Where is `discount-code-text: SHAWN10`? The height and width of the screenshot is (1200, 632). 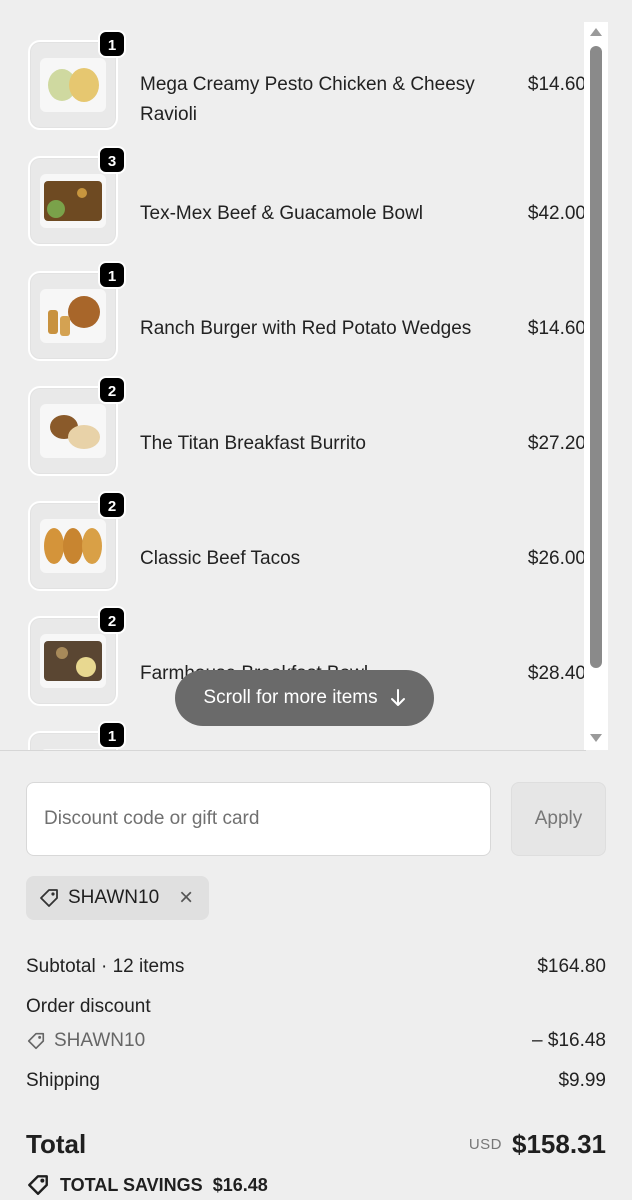
discount-code-text: SHAWN10 is located at coordinates (100, 1040).